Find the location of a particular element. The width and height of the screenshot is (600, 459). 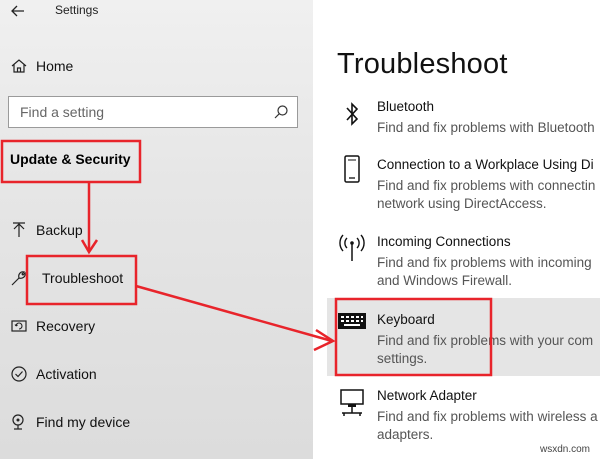

sidebar-item-activation: Activation is located at coordinates (156, 374).